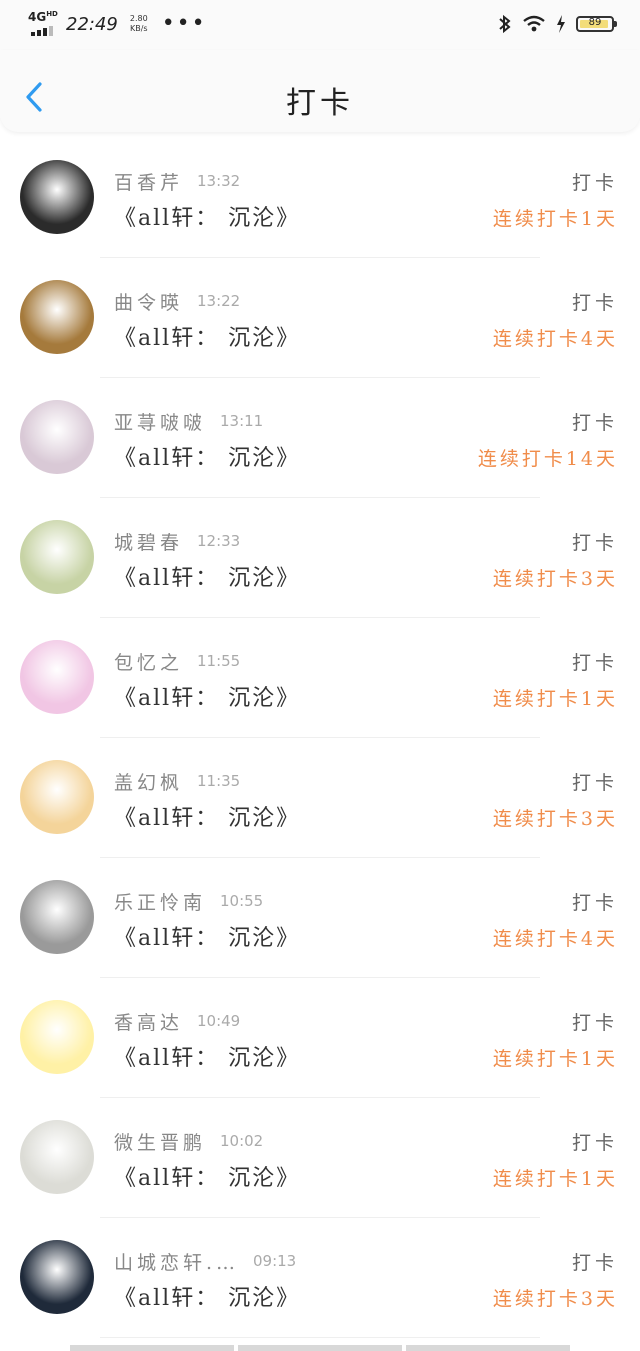 The height and width of the screenshot is (1351, 640). Describe the element at coordinates (160, 1143) in the screenshot. I see `user-name: 微生晋鹏` at that location.